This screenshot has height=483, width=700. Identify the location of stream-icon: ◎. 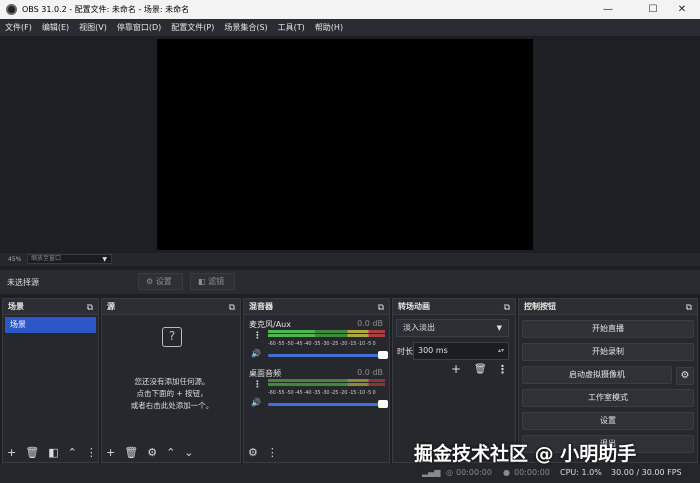
(449, 472).